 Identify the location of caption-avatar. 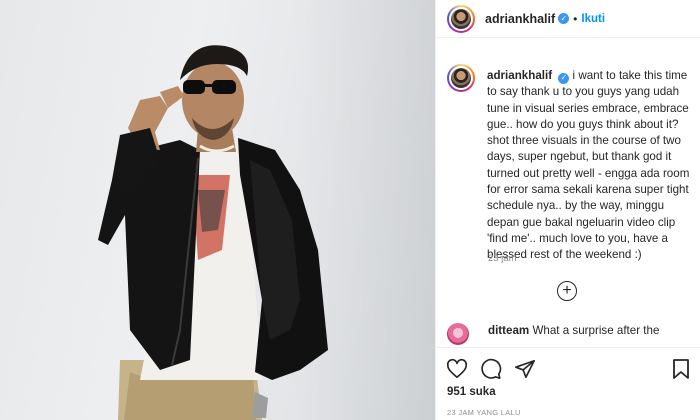
(461, 78).